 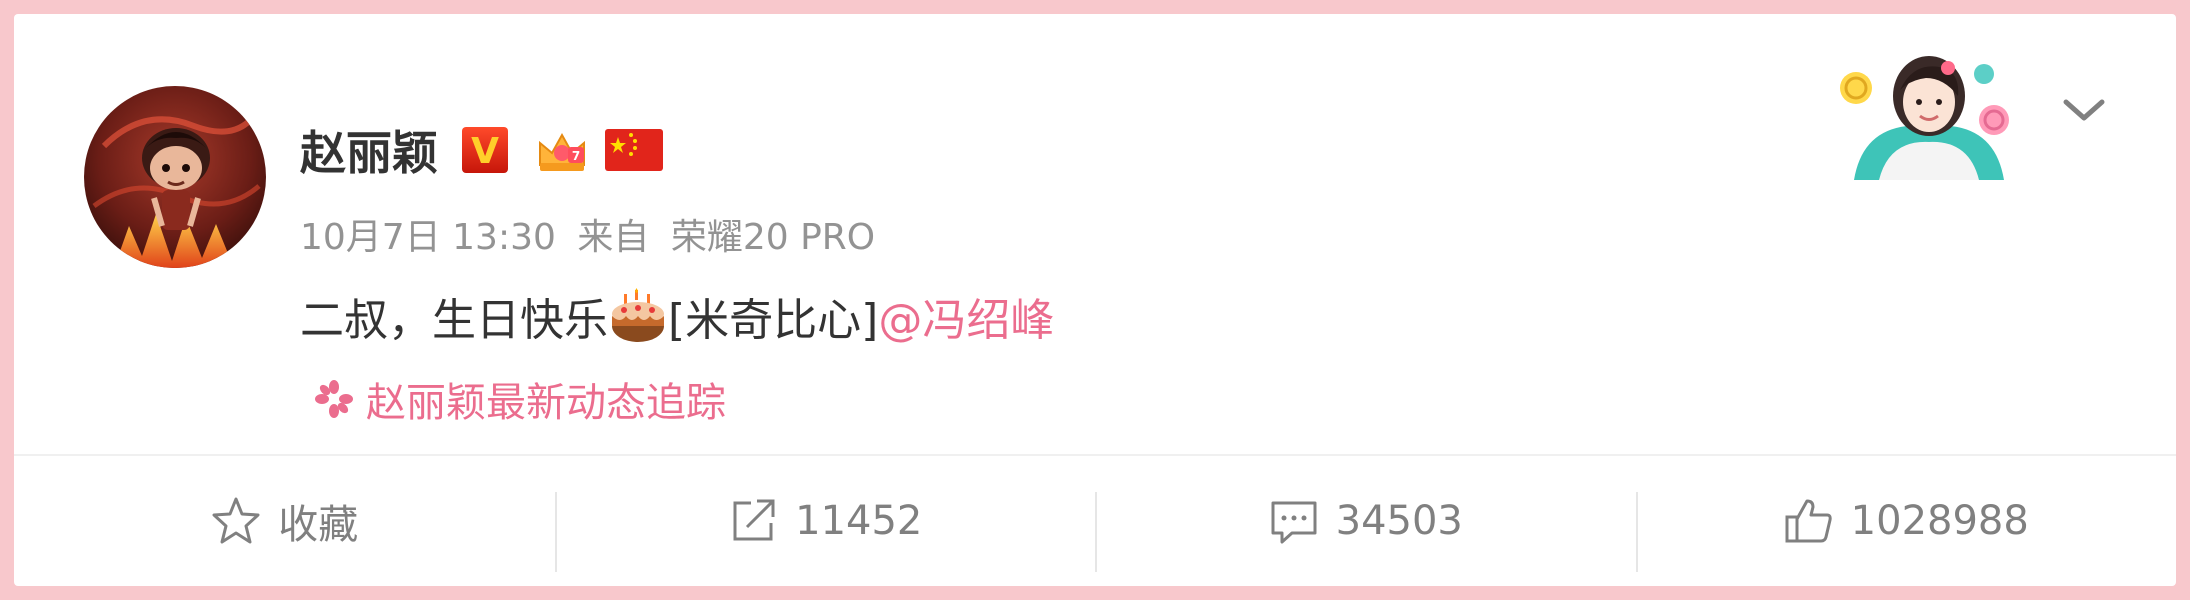 I want to click on verified-badge-icon: V, so click(x=485, y=150).